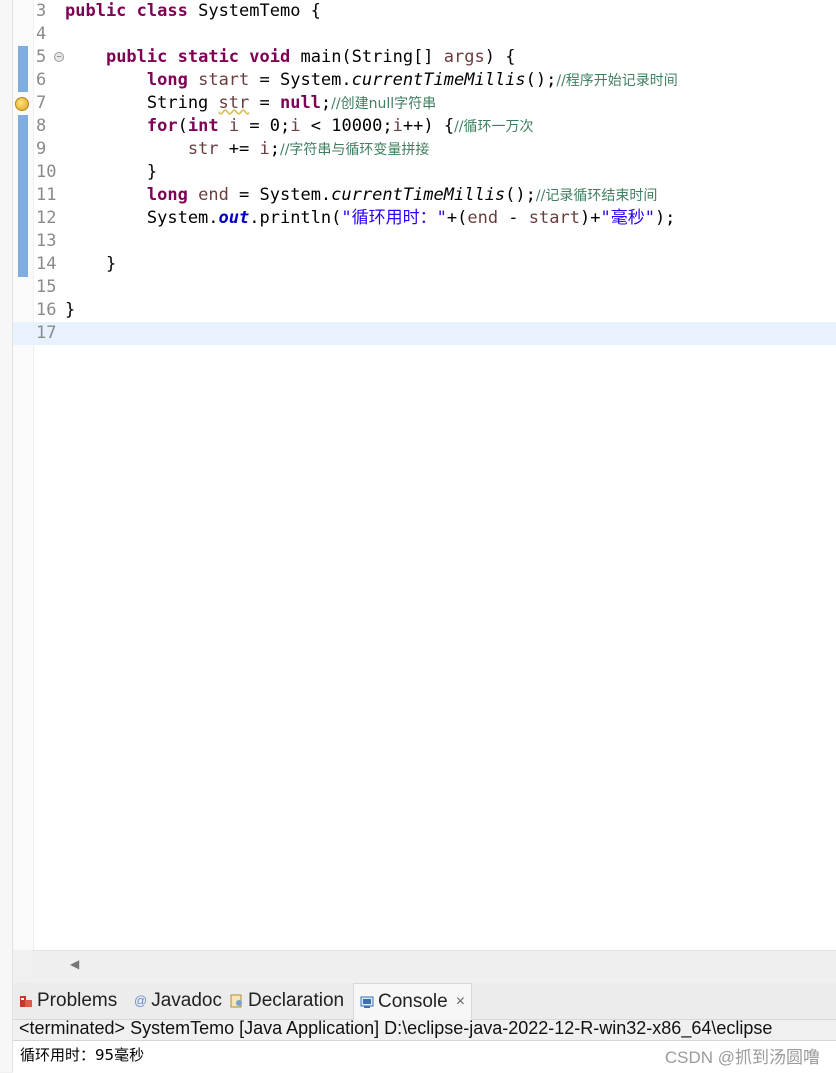 This screenshot has width=836, height=1073. I want to click on horizontal-scrollbar: ◀, so click(434, 964).